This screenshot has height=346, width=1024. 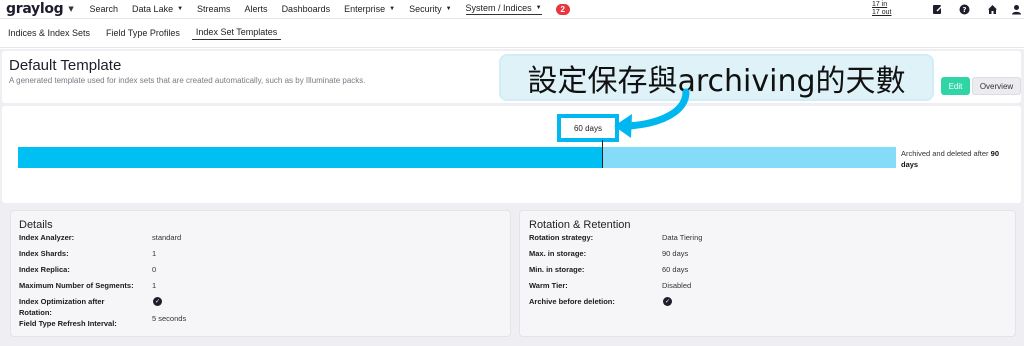 What do you see at coordinates (62, 301) in the screenshot?
I see `detail-label: Index Optimization after` at bounding box center [62, 301].